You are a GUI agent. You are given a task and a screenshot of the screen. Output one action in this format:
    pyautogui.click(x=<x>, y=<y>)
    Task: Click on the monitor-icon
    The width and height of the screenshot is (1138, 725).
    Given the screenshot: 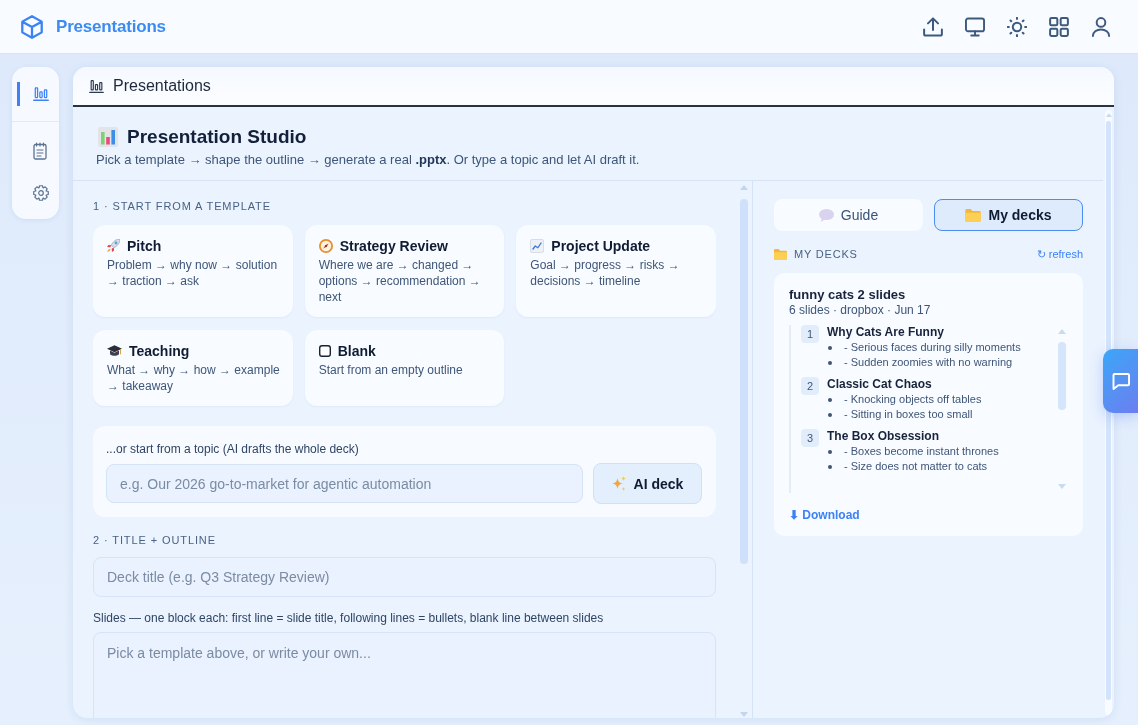 What is the action you would take?
    pyautogui.click(x=975, y=26)
    